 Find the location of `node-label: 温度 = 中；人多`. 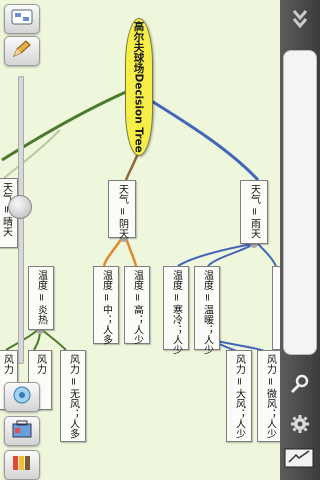

node-label: 温度 = 中；人多 is located at coordinates (106, 307).